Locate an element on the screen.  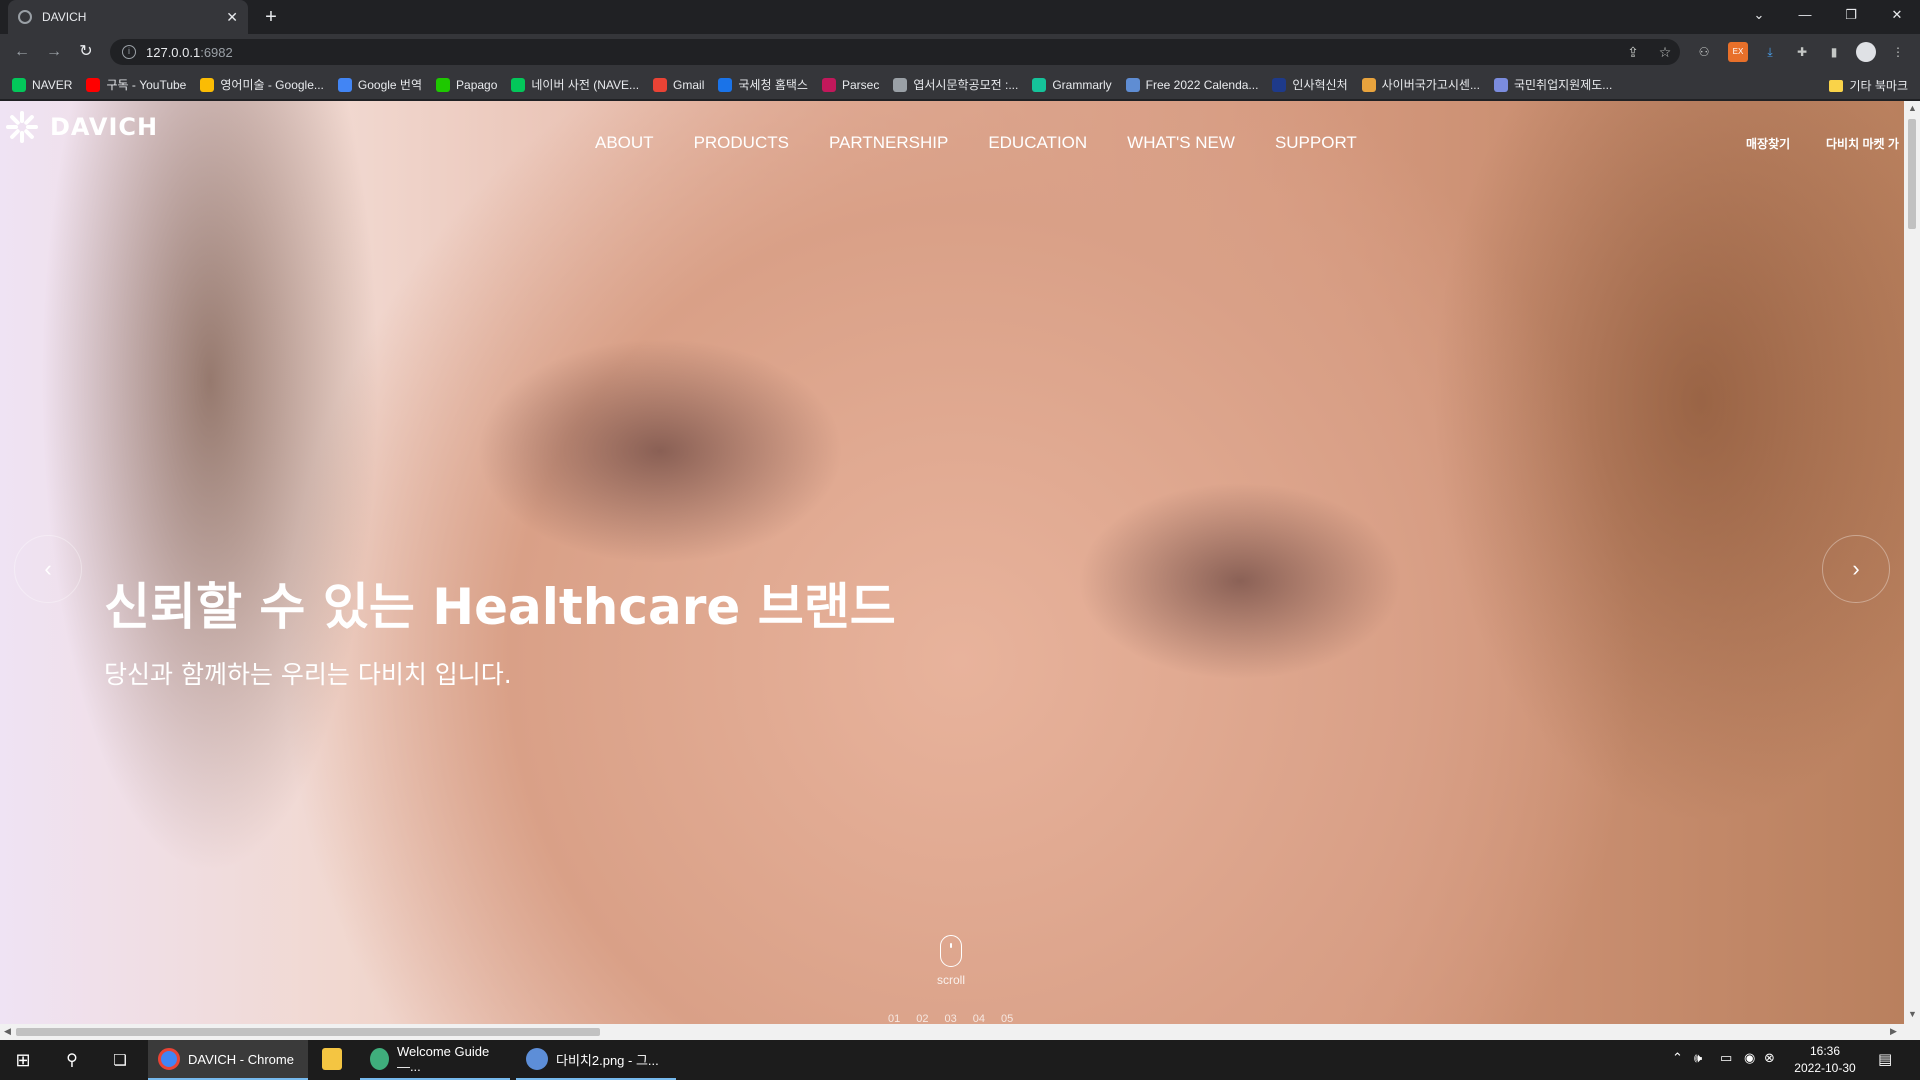
horizontal-scrollbar: ◀ ▶ is located at coordinates (960, 1032).